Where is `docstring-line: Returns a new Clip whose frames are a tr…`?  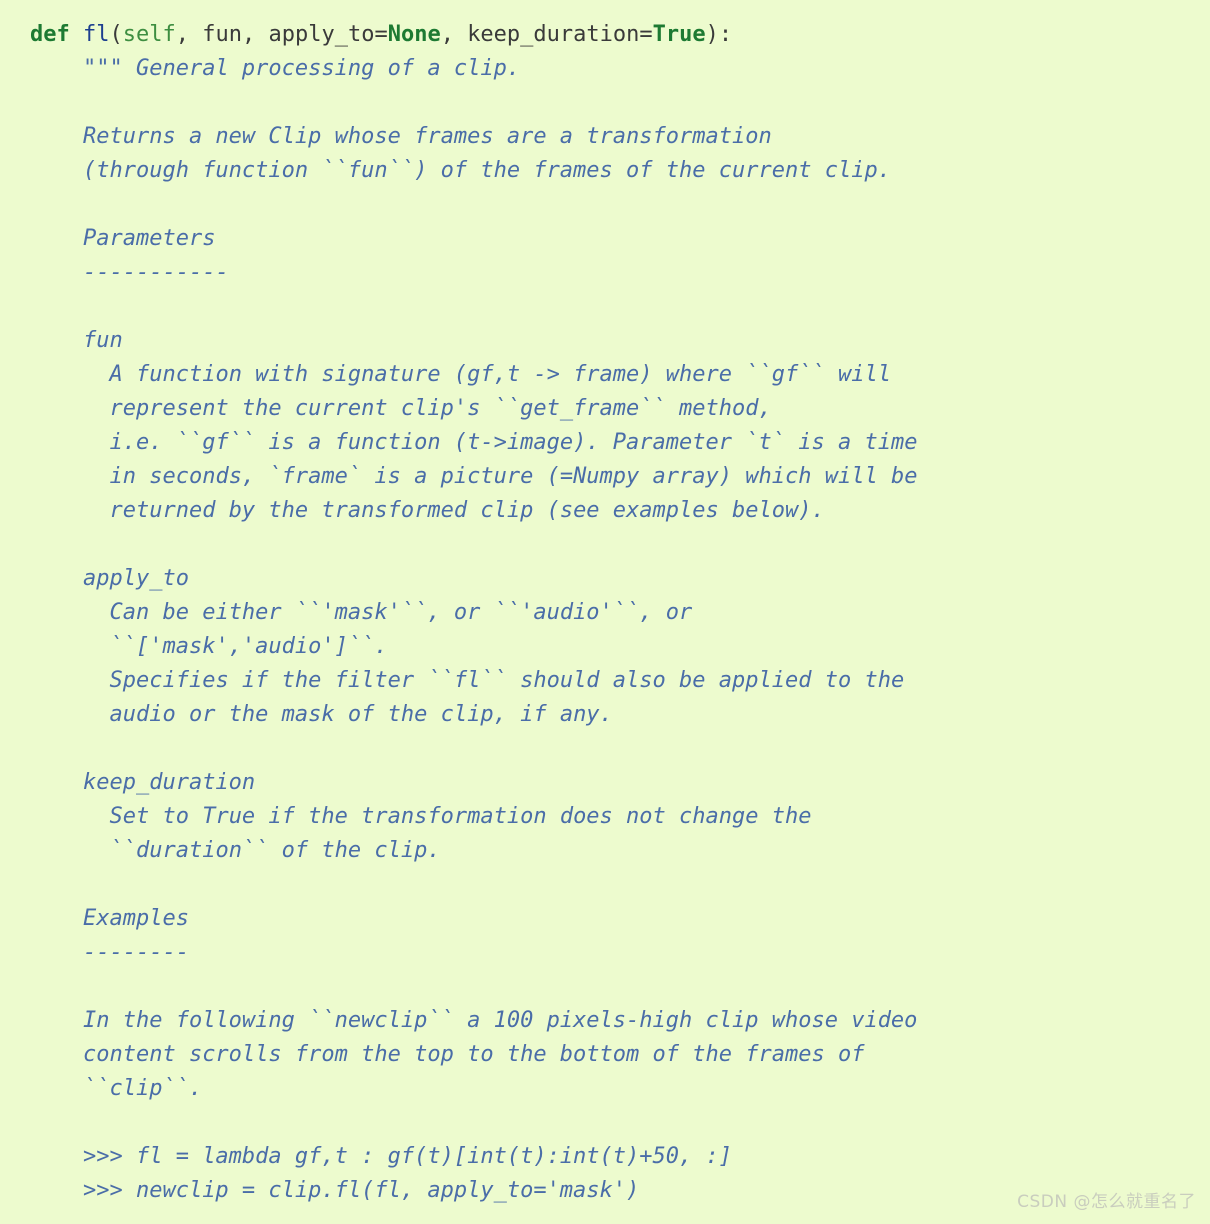 docstring-line: Returns a new Clip whose frames are a tr… is located at coordinates (605, 137).